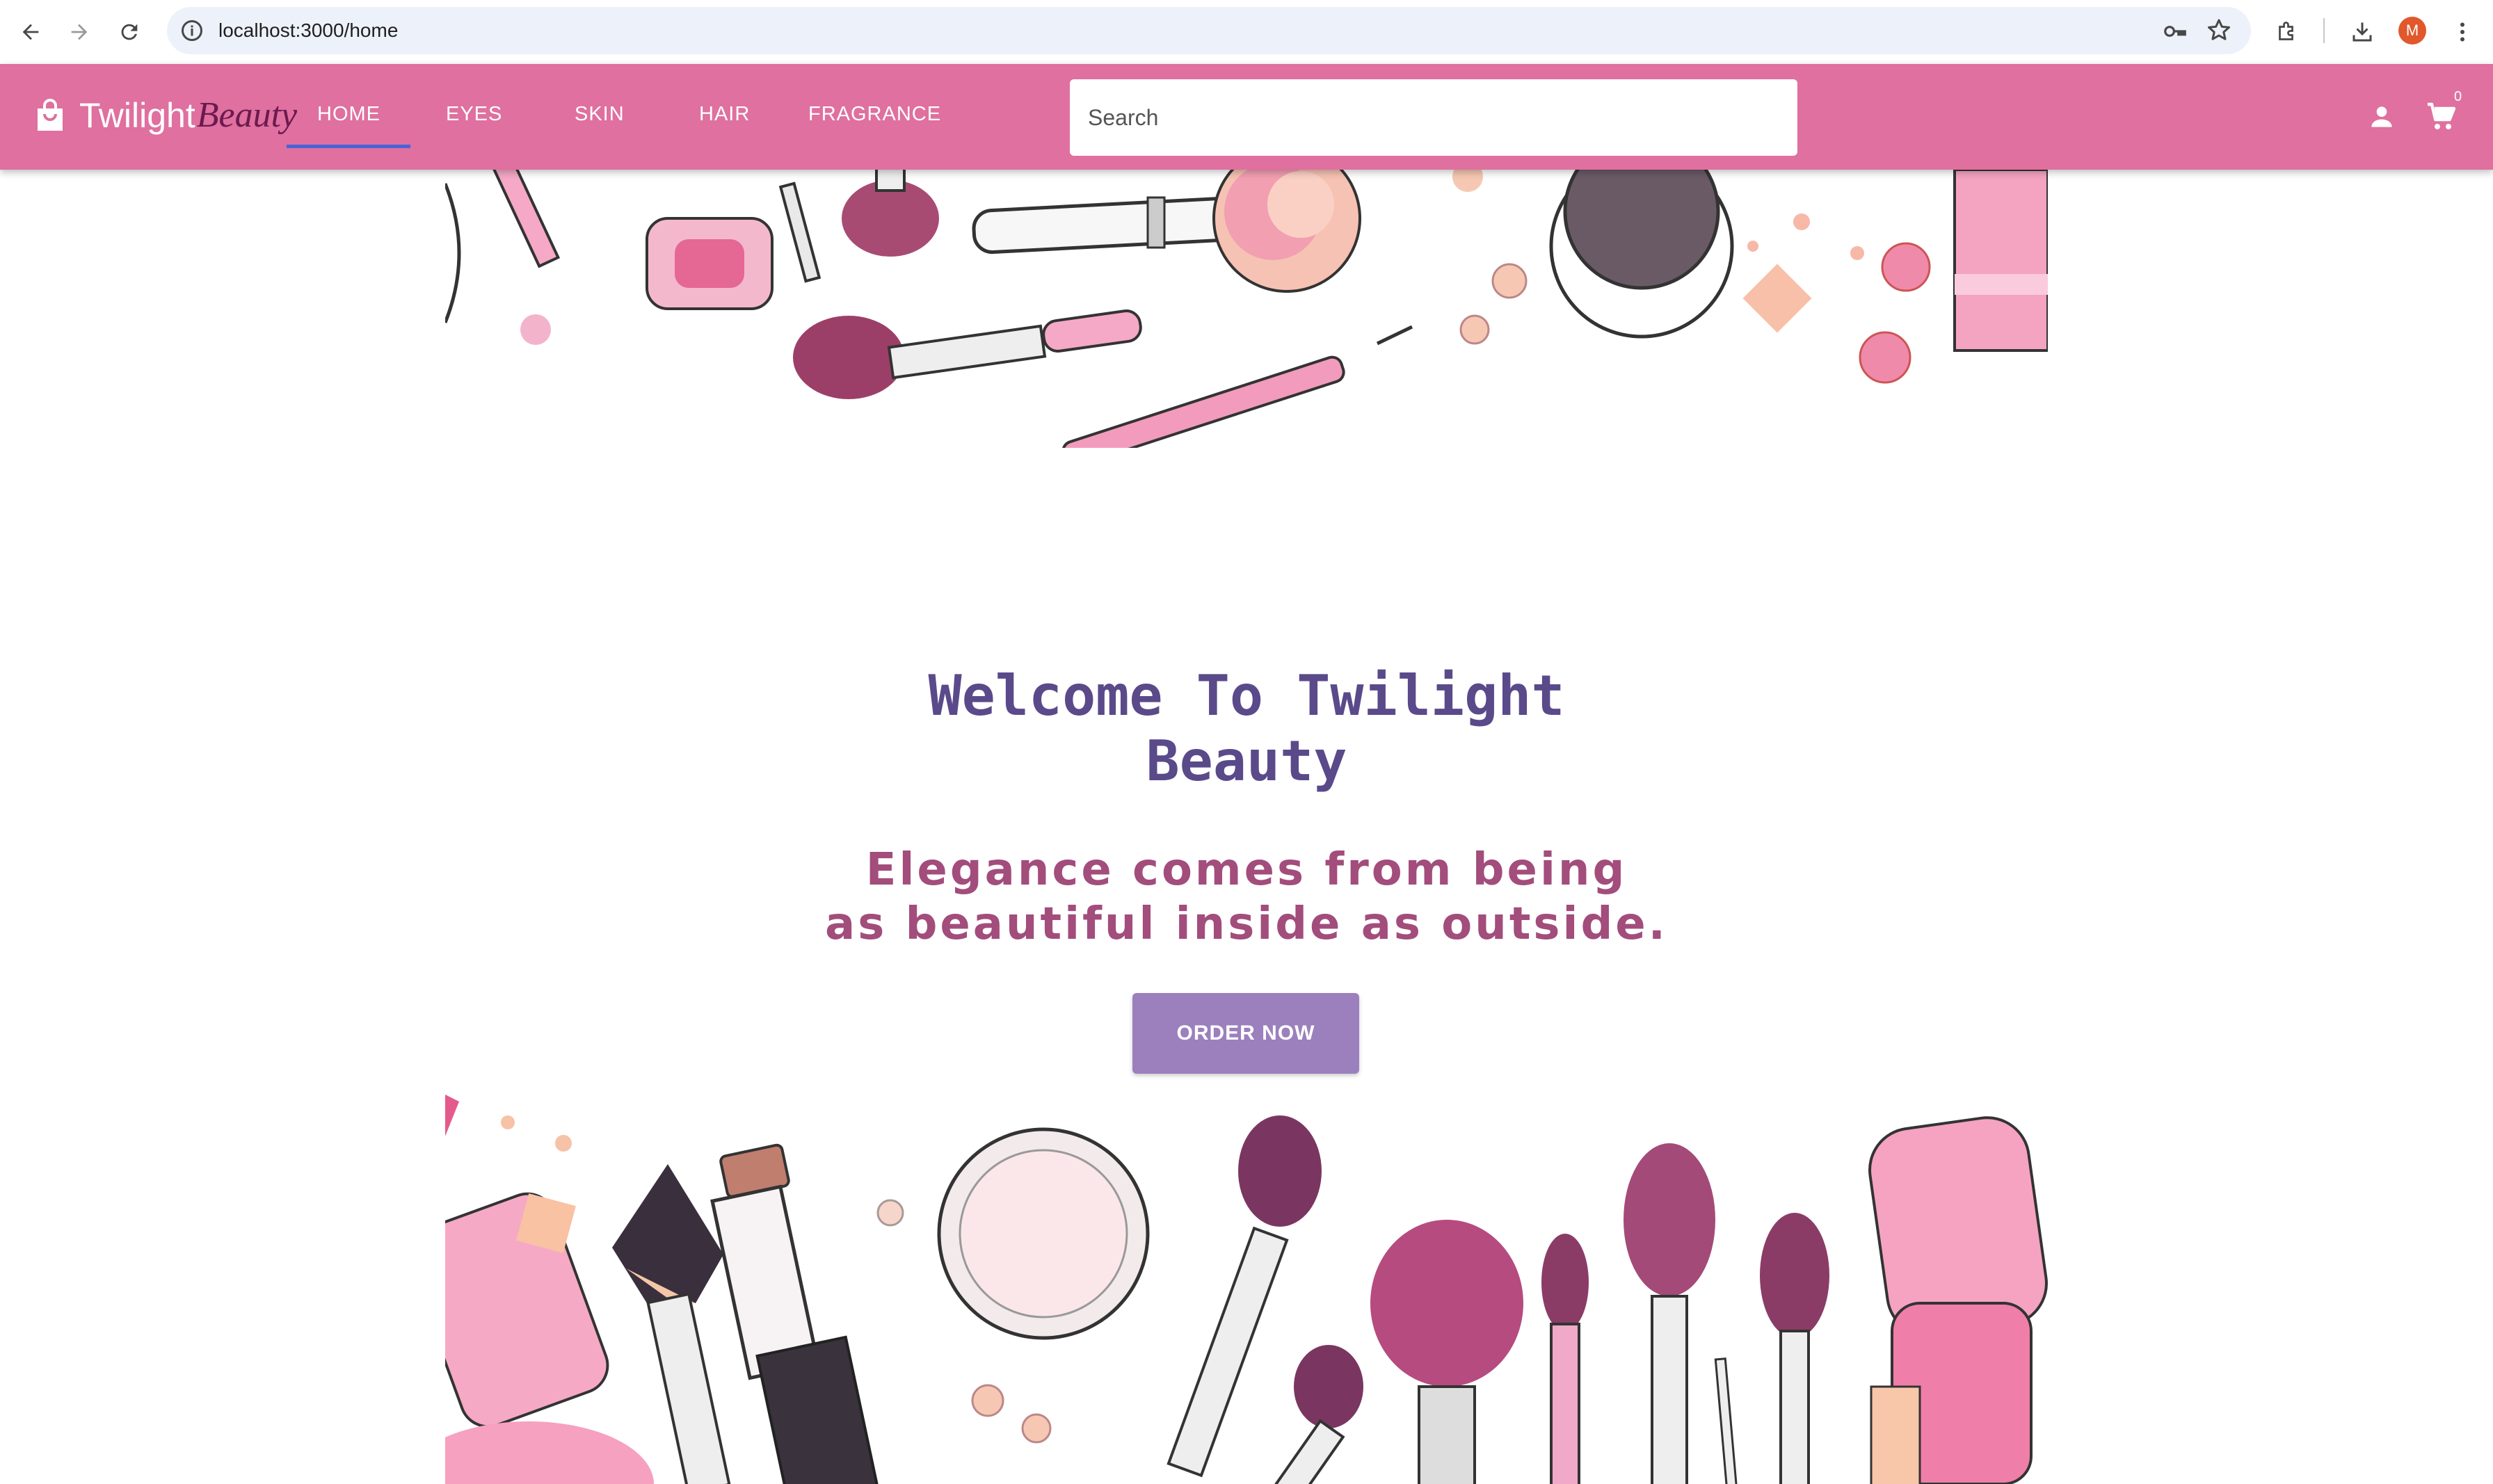 Image resolution: width=2493 pixels, height=1484 pixels. I want to click on brand-name-beauty: Beauty, so click(247, 115).